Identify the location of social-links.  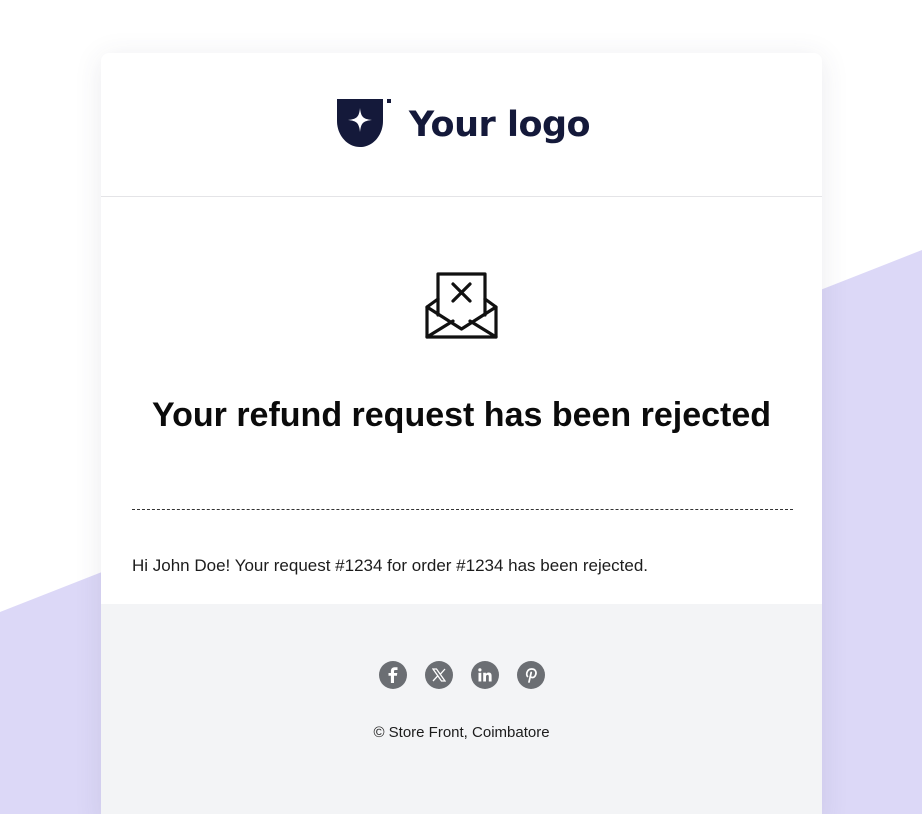
(461, 675).